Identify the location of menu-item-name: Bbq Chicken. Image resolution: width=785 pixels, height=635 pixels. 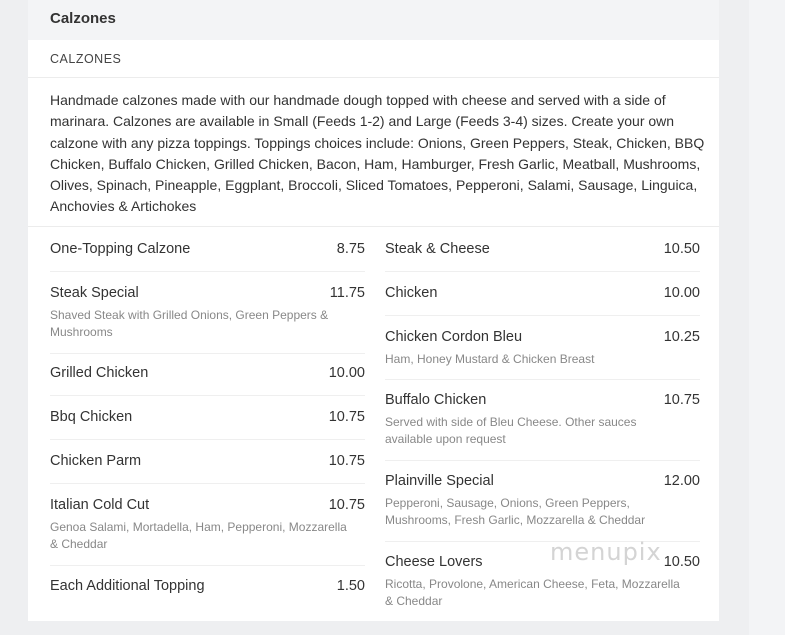
(91, 417).